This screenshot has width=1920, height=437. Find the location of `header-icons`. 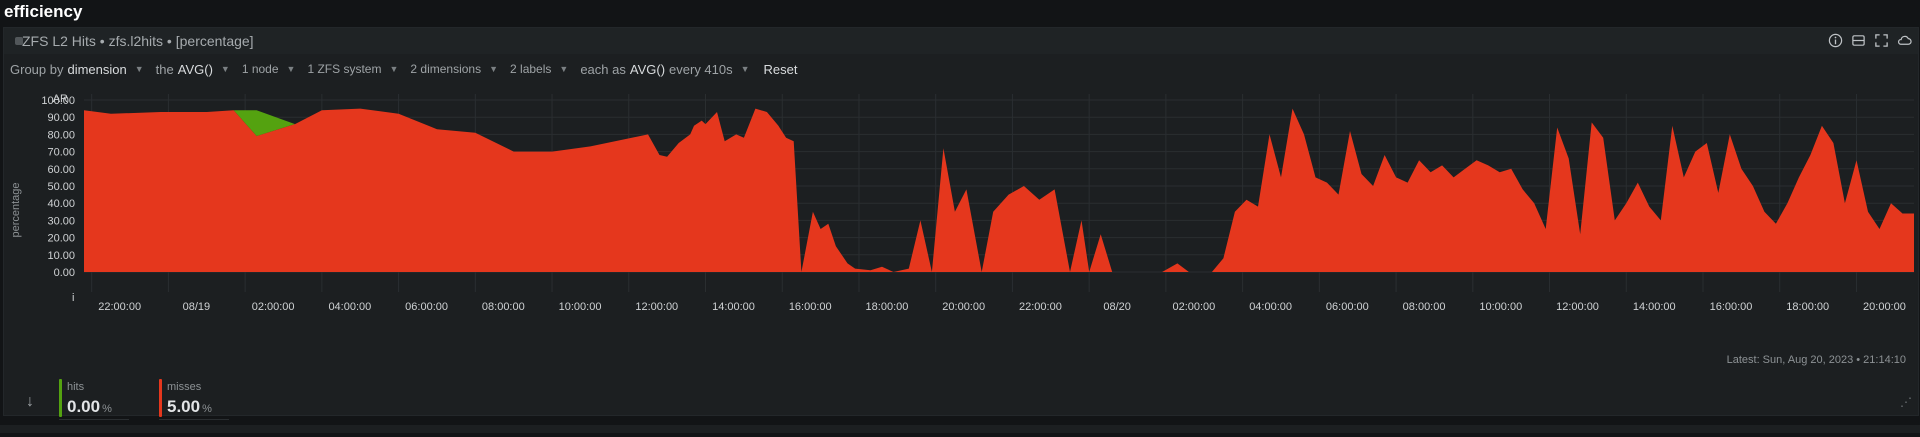

header-icons is located at coordinates (1870, 40).